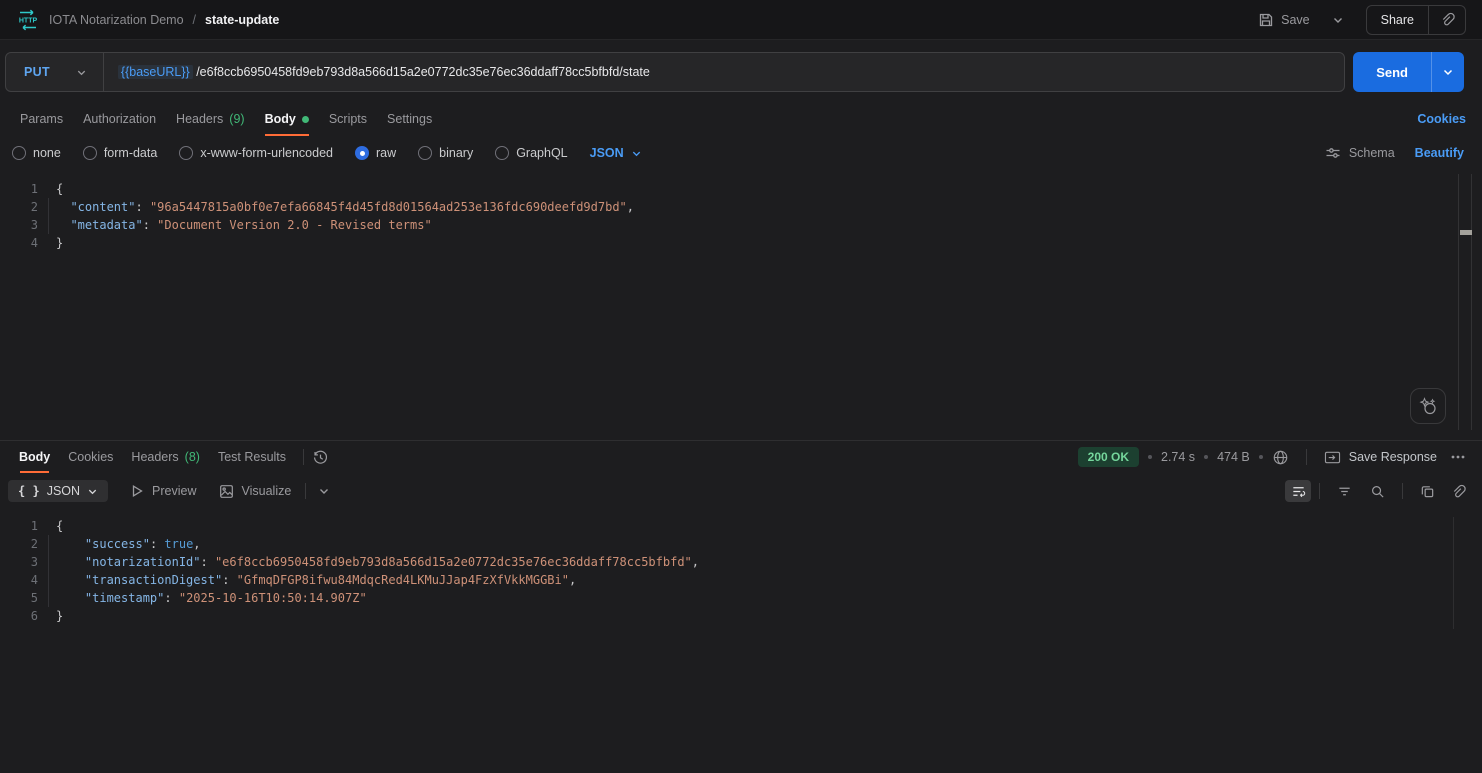  I want to click on wrap-lines-toggle, so click(1298, 491).